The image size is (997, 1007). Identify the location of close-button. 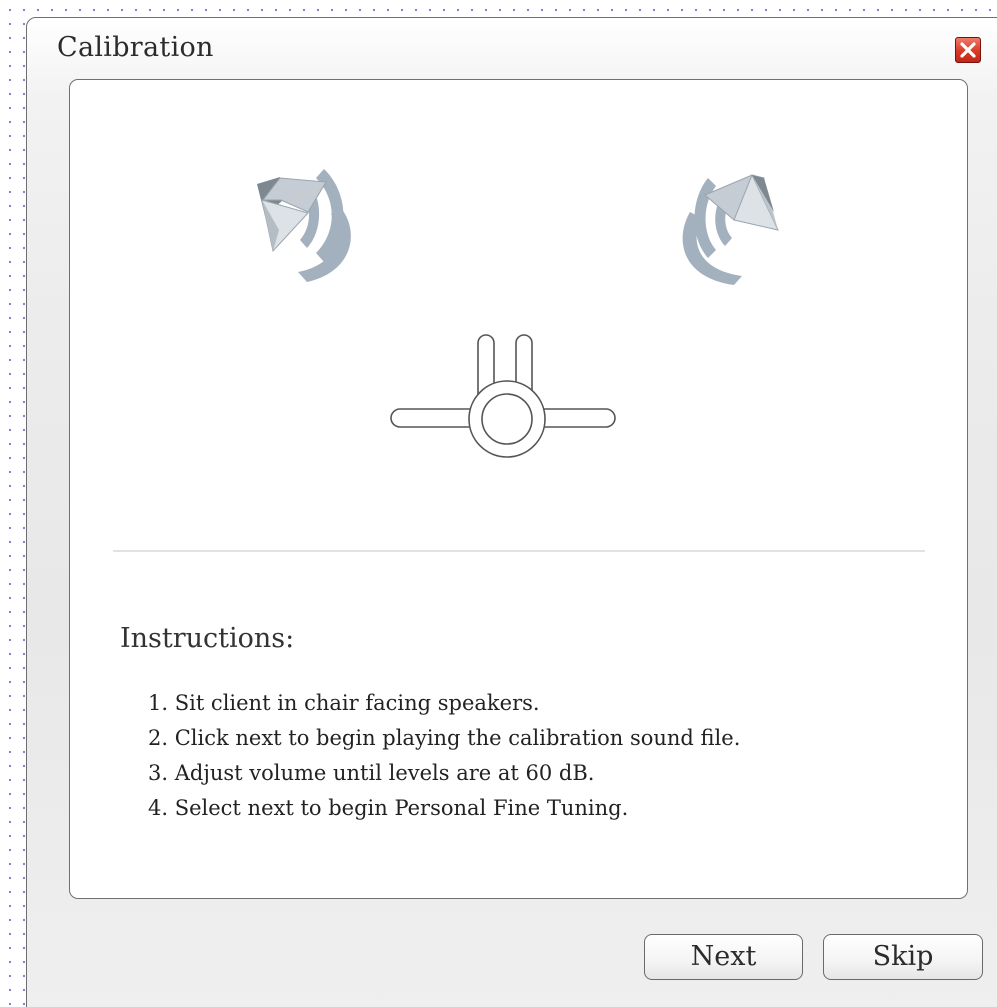
(968, 50).